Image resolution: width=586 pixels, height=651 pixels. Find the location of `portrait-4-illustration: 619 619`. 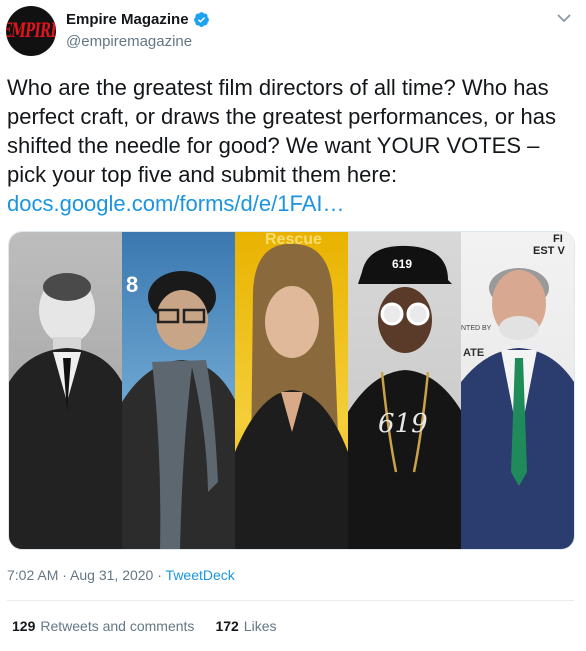

portrait-4-illustration: 619 619 is located at coordinates (404, 397).